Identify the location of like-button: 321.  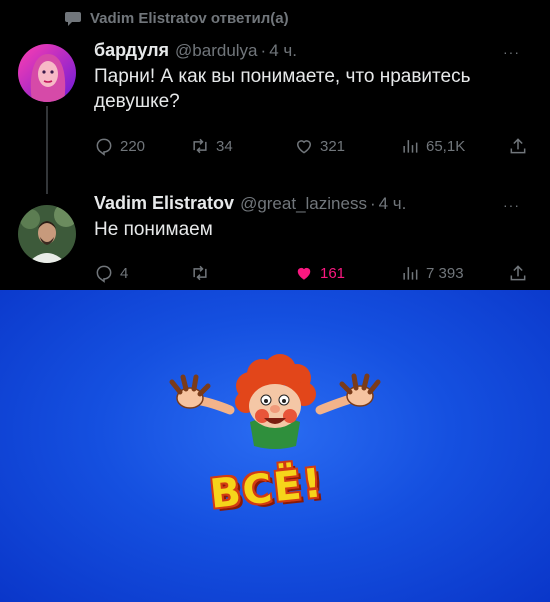
(319, 146).